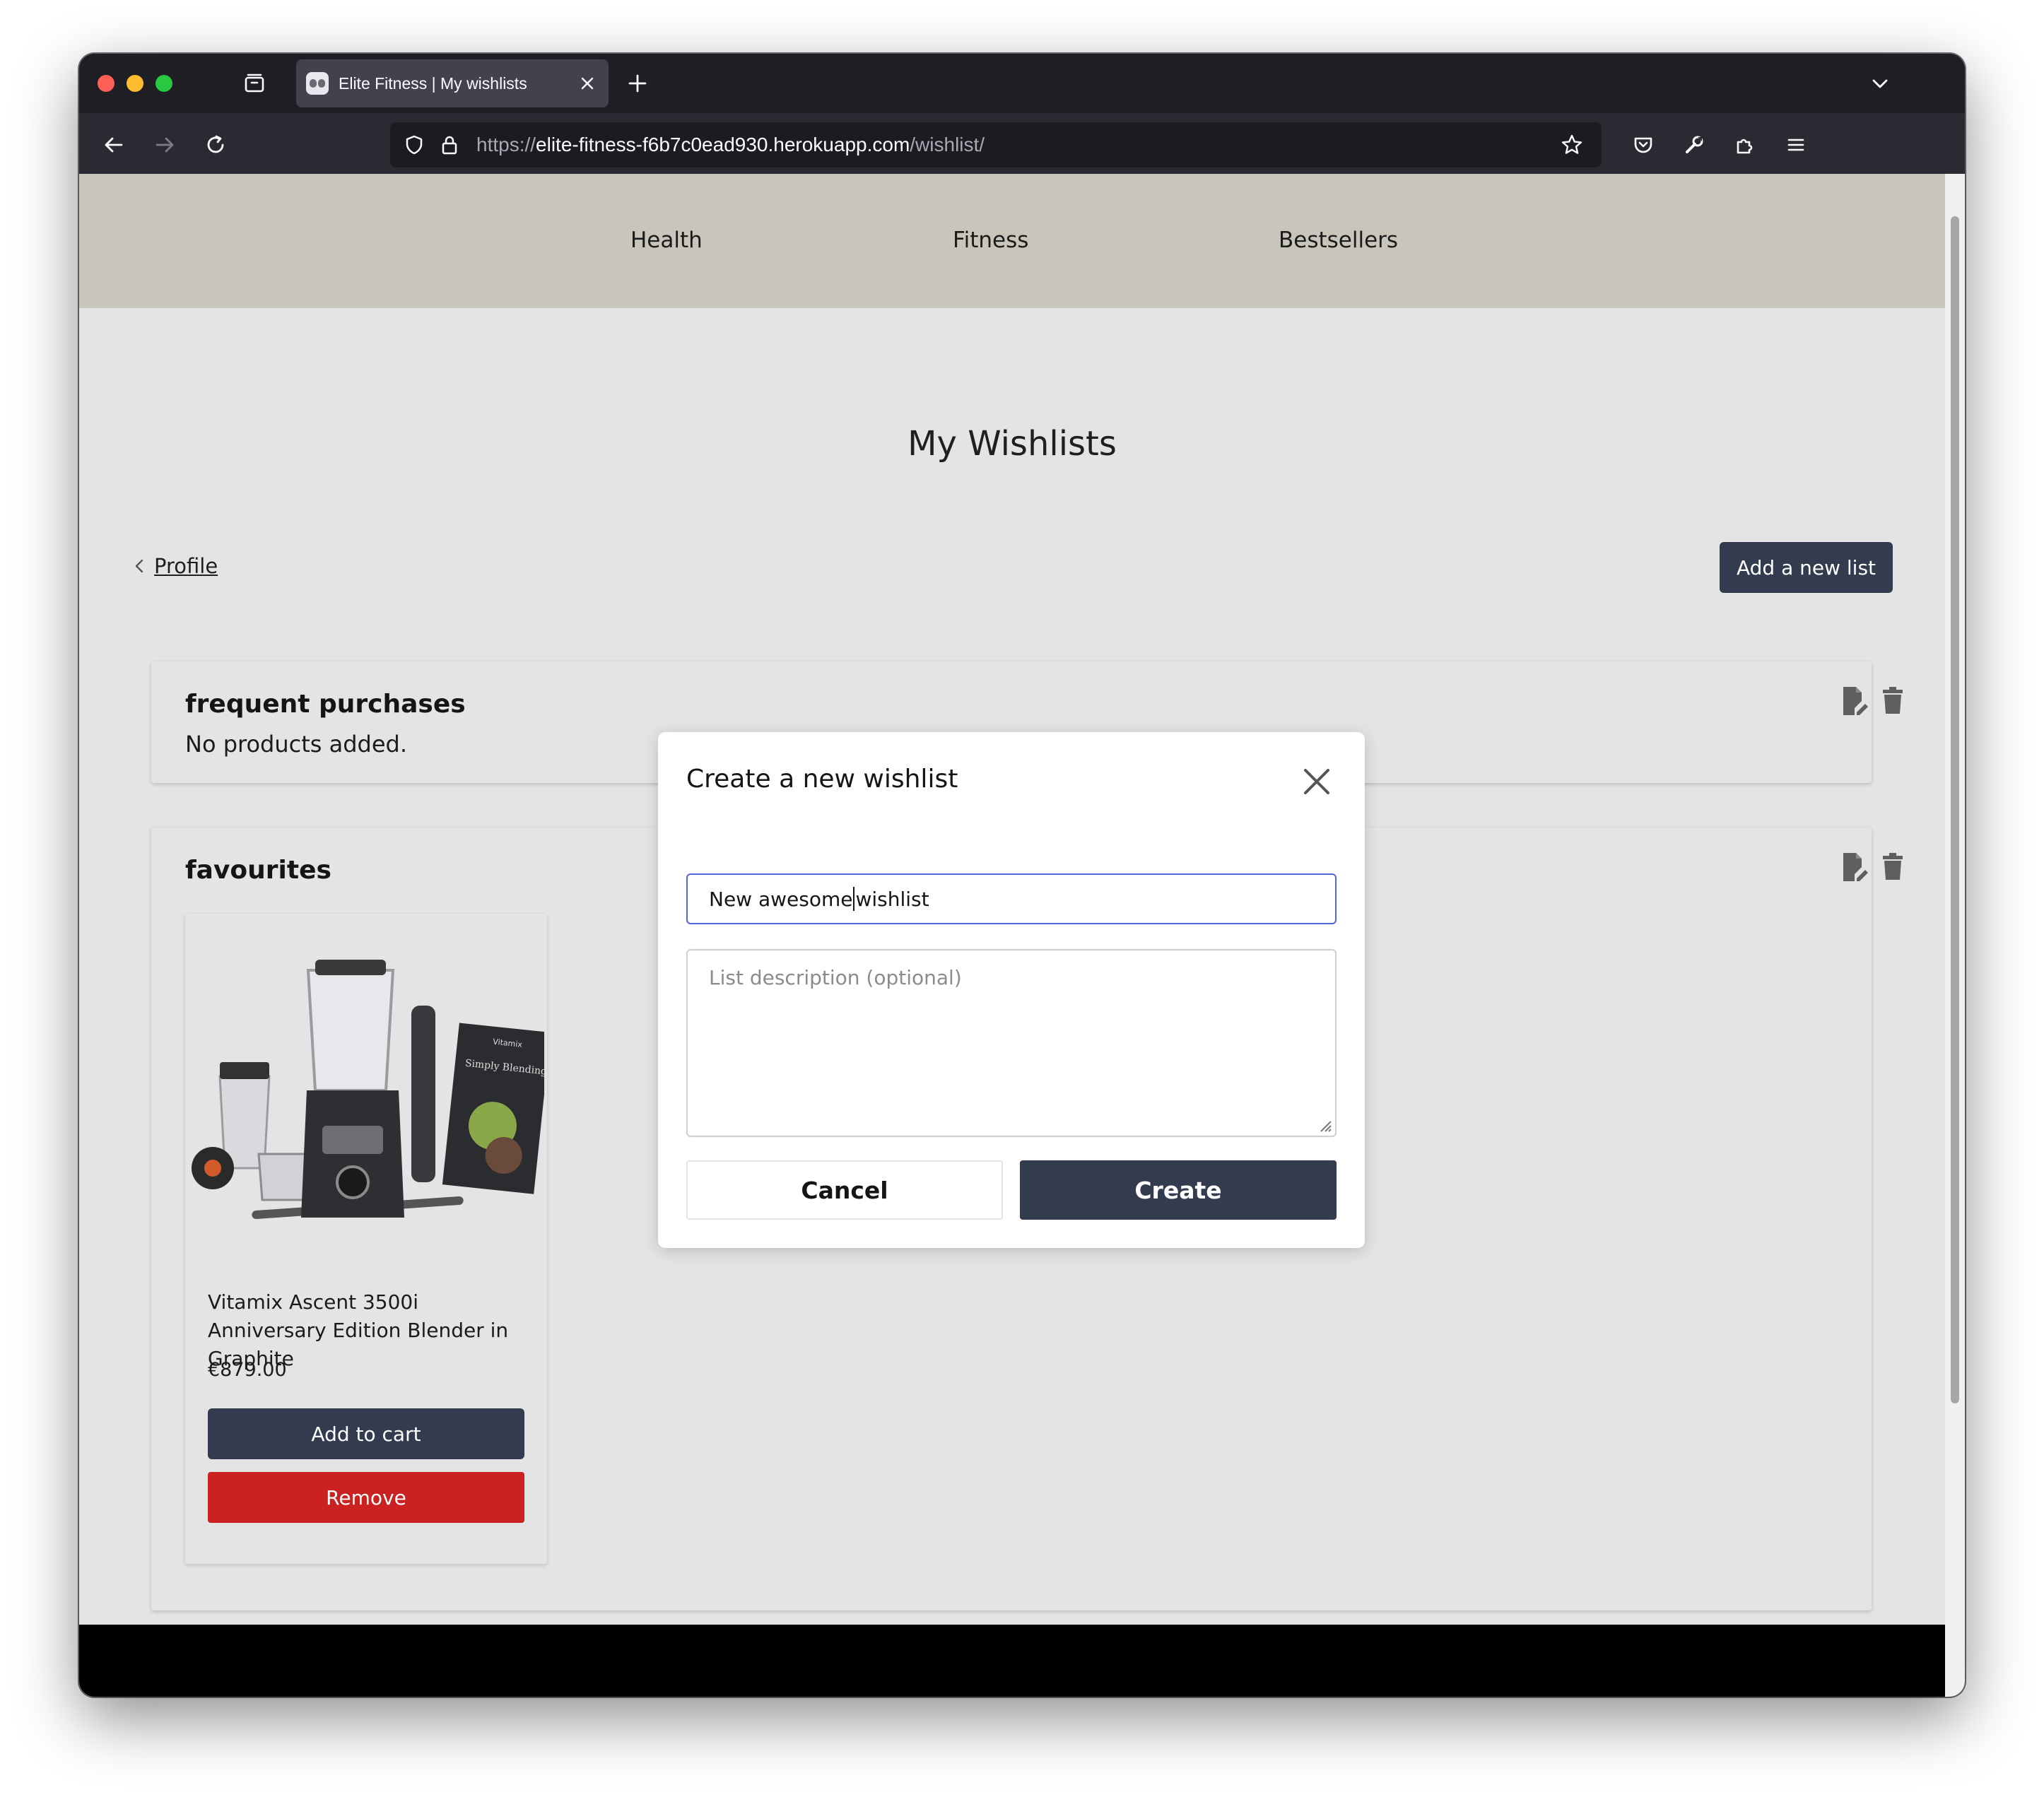  Describe the element at coordinates (822, 779) in the screenshot. I see `modal-title: Create a new wishlist` at that location.